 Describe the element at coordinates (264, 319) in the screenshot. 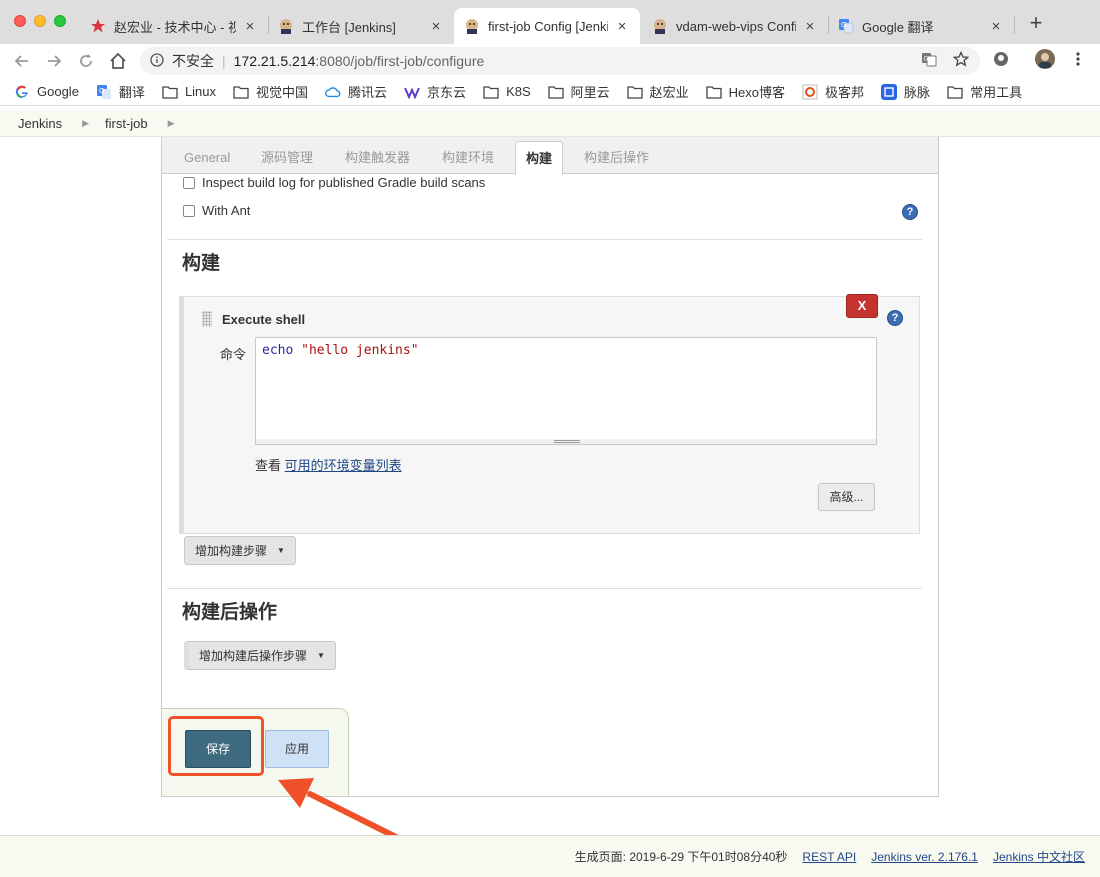

I see `step-title: Execute shell` at that location.